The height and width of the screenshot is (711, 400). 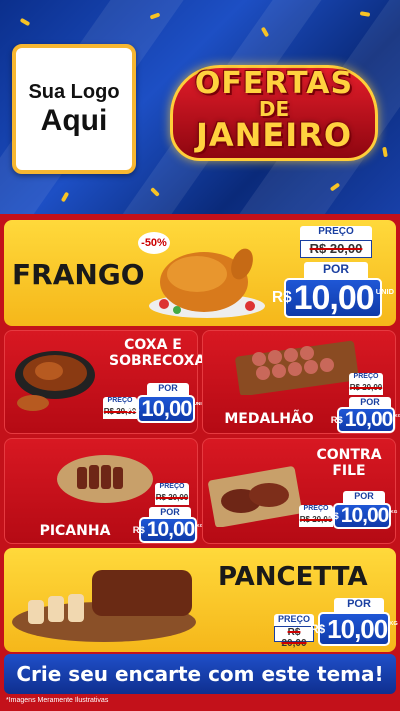 What do you see at coordinates (274, 83) in the screenshot?
I see `title-line1: OFERTAS` at bounding box center [274, 83].